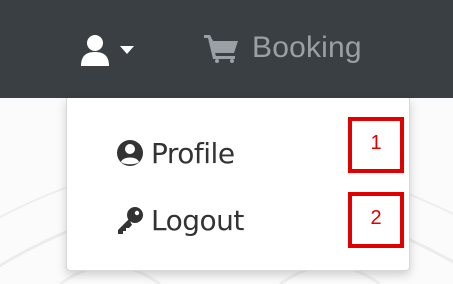 Image resolution: width=453 pixels, height=284 pixels. I want to click on booking-link: Booking, so click(283, 48).